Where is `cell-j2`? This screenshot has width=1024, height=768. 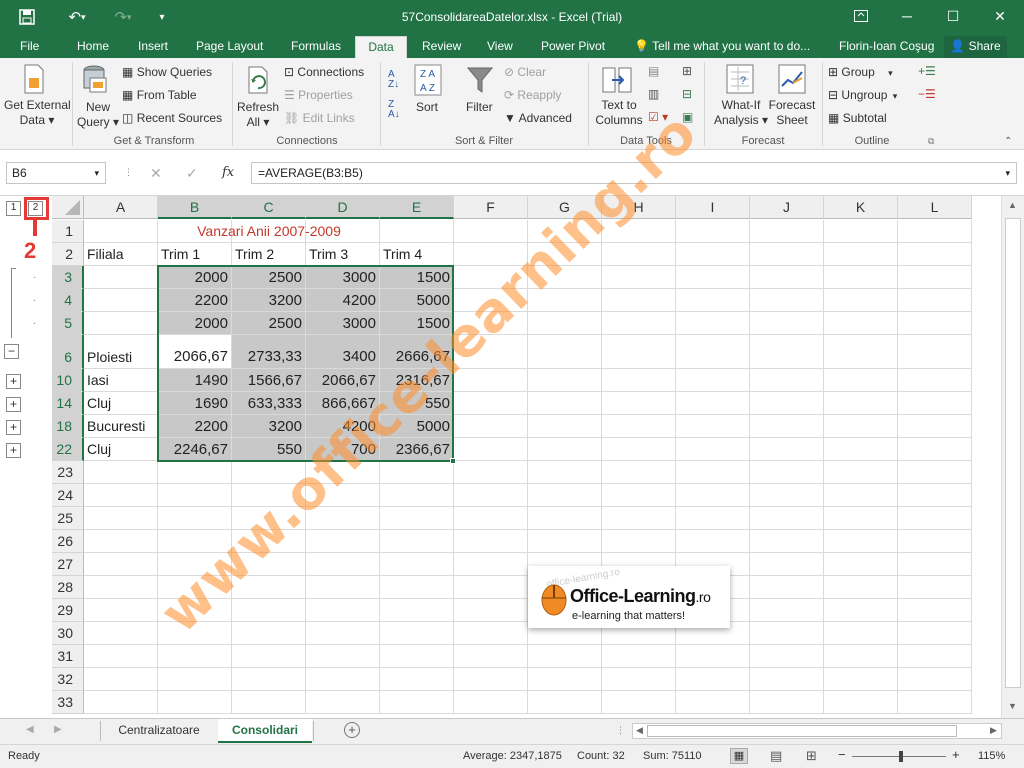 cell-j2 is located at coordinates (787, 254).